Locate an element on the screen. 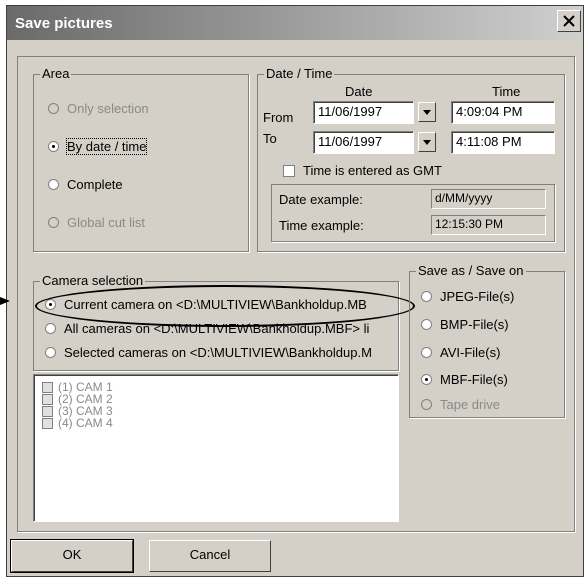 The height and width of the screenshot is (580, 586). to-label: To is located at coordinates (270, 138).